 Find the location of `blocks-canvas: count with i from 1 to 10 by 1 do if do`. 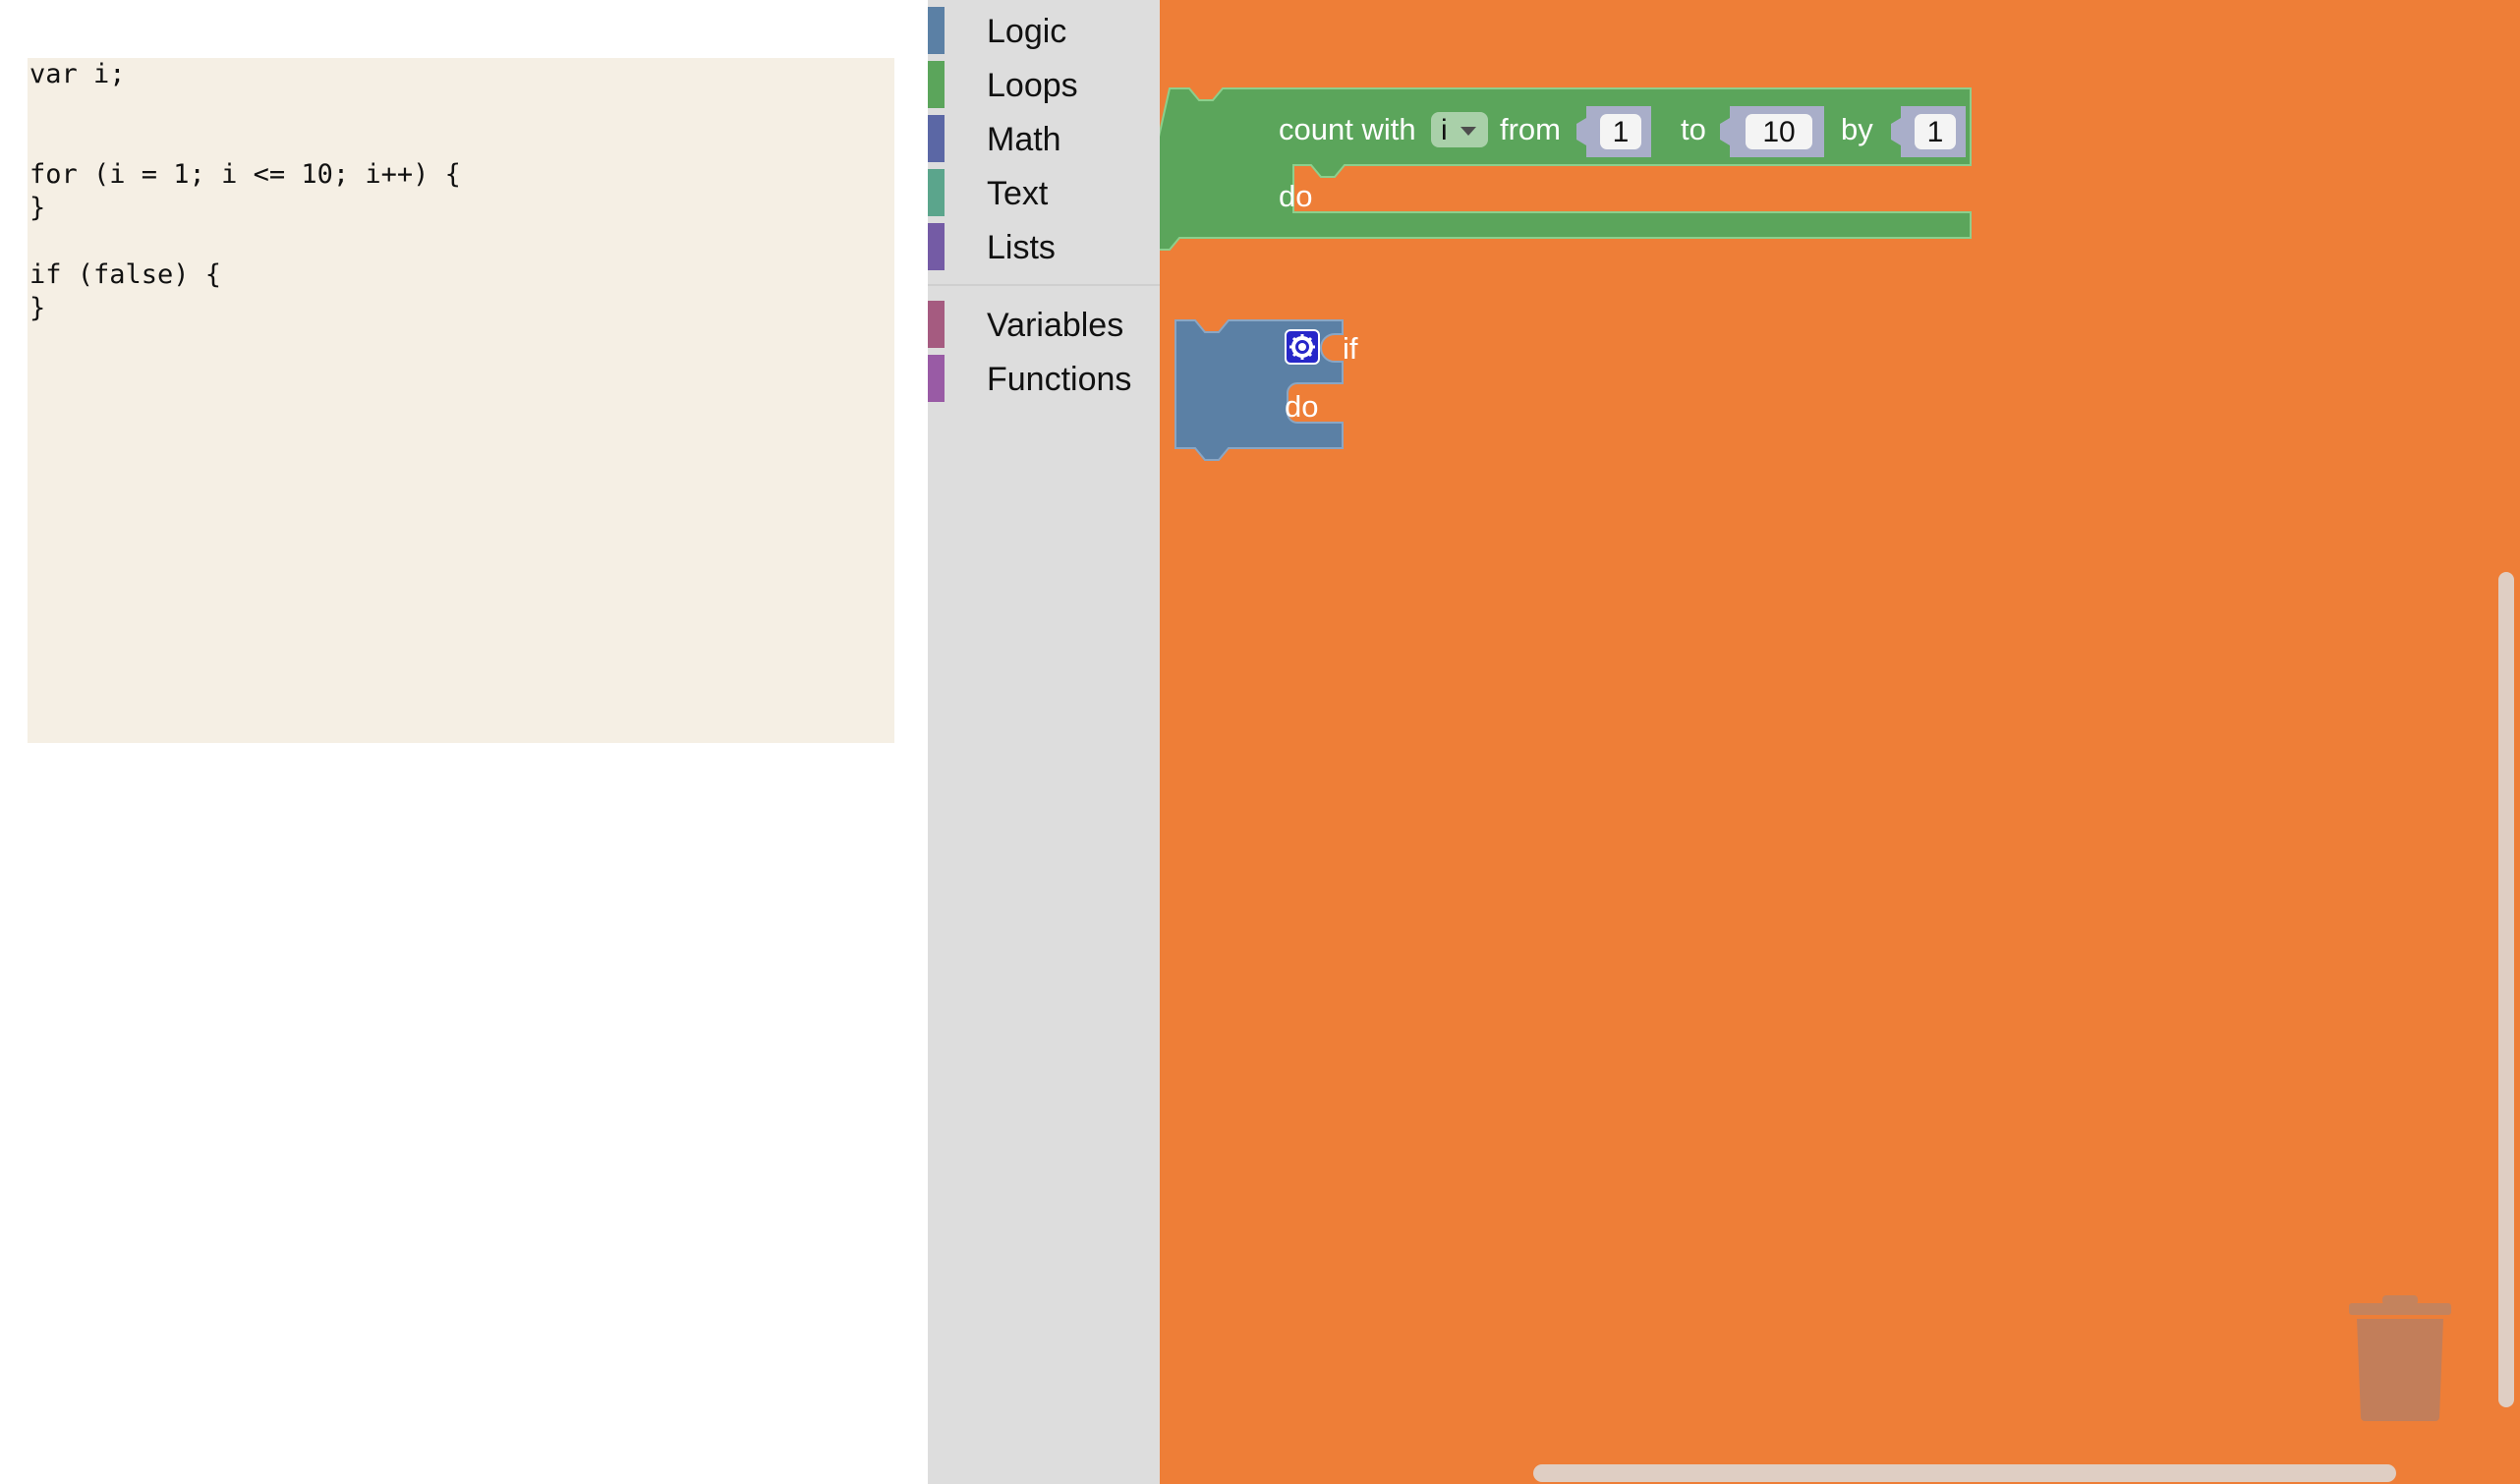

blocks-canvas: count with i from 1 to 10 by 1 do if do is located at coordinates (1566, 274).